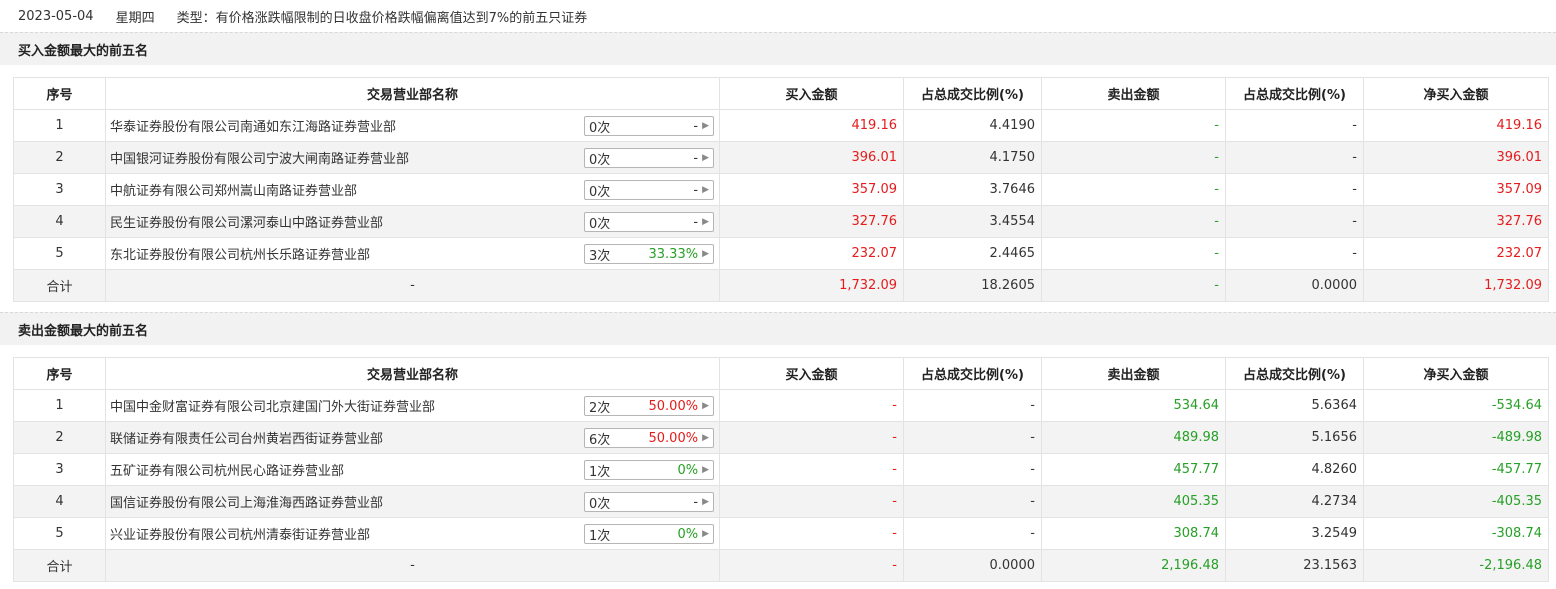  I want to click on total-row: 合计 - -0.0000 2,196.48 23.1563 -2,196.48, so click(781, 565).